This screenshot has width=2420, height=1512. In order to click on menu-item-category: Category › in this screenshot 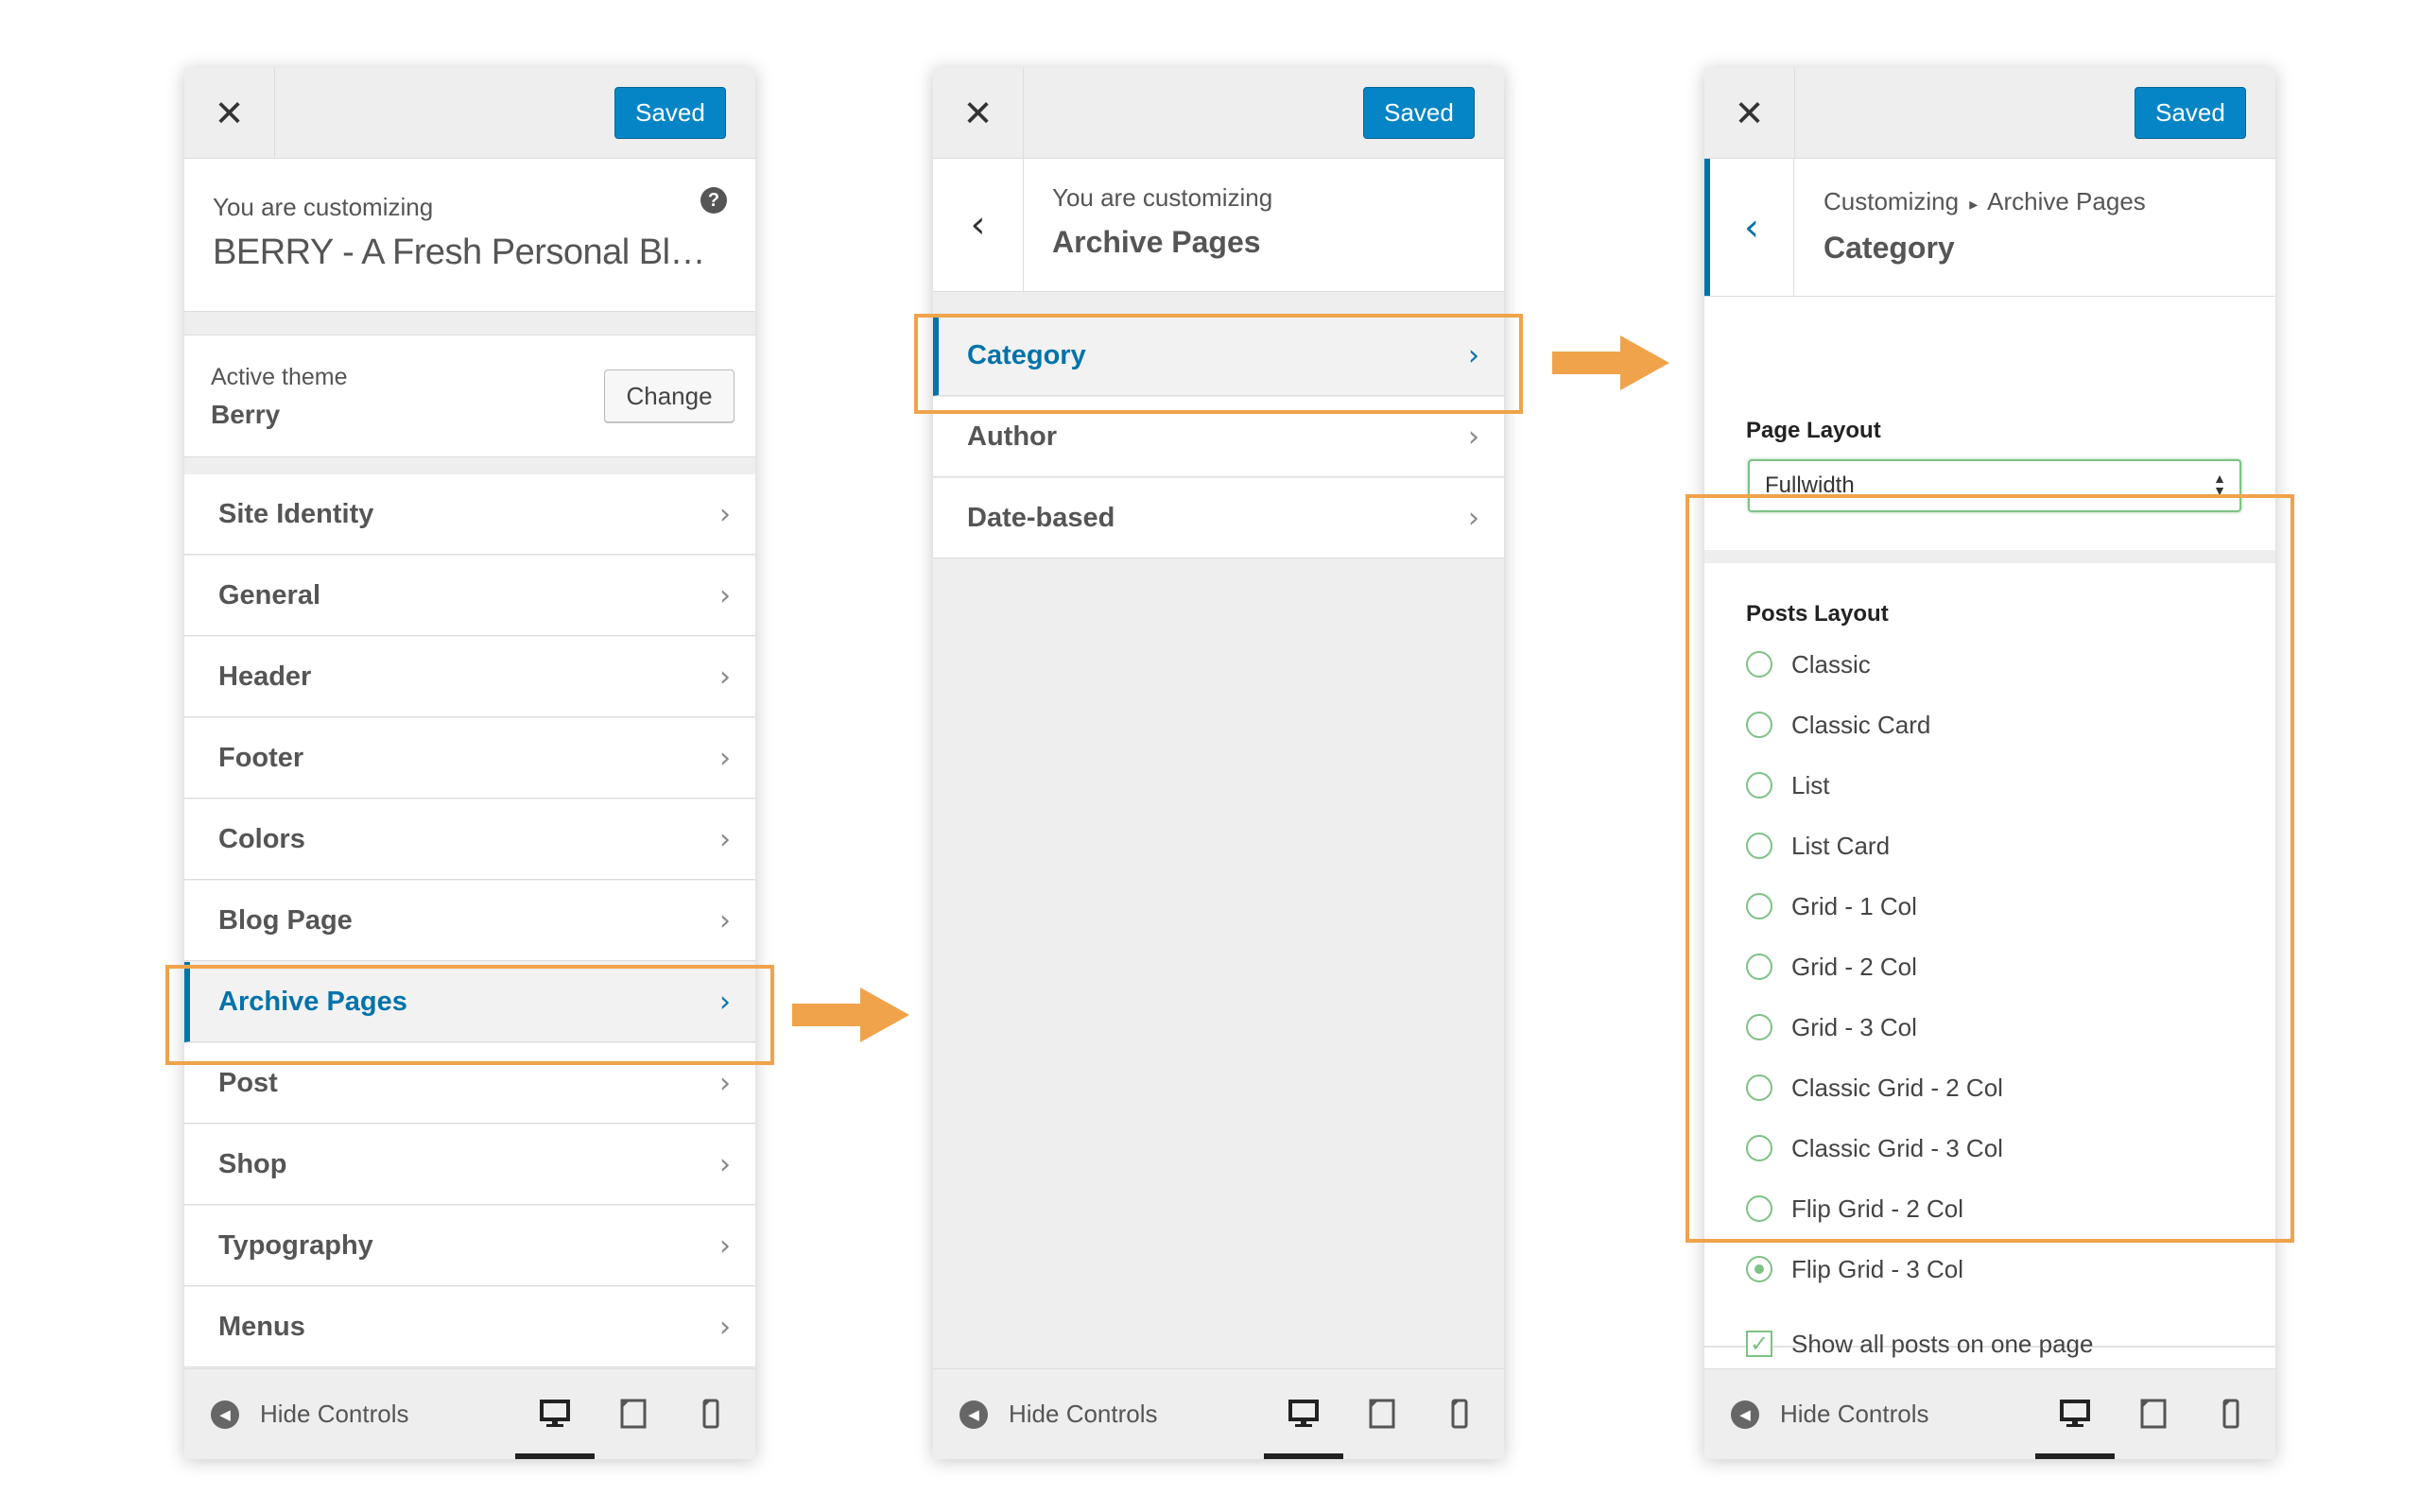, I will do `click(1218, 356)`.